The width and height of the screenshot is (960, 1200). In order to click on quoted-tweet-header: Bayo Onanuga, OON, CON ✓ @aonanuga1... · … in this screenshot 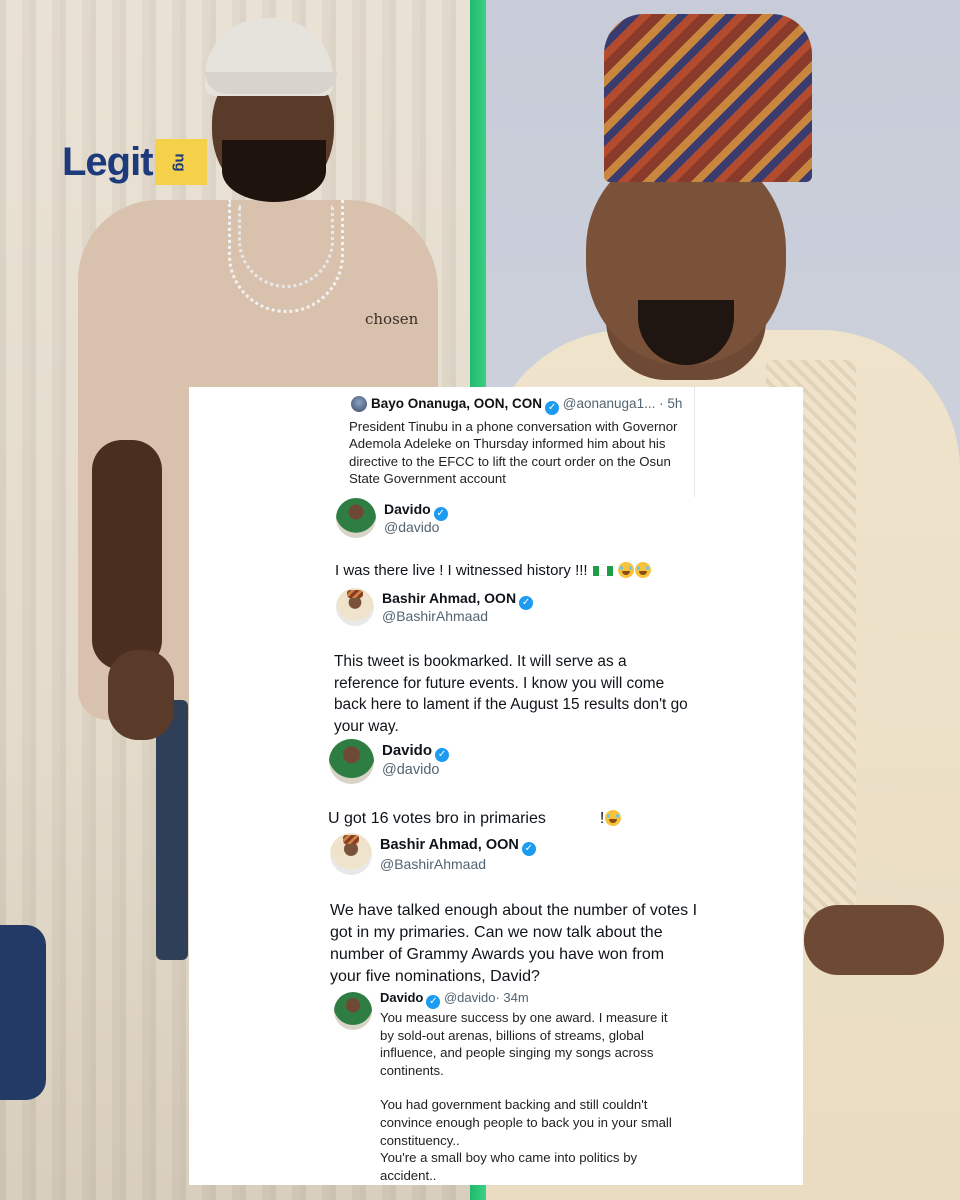, I will do `click(526, 405)`.